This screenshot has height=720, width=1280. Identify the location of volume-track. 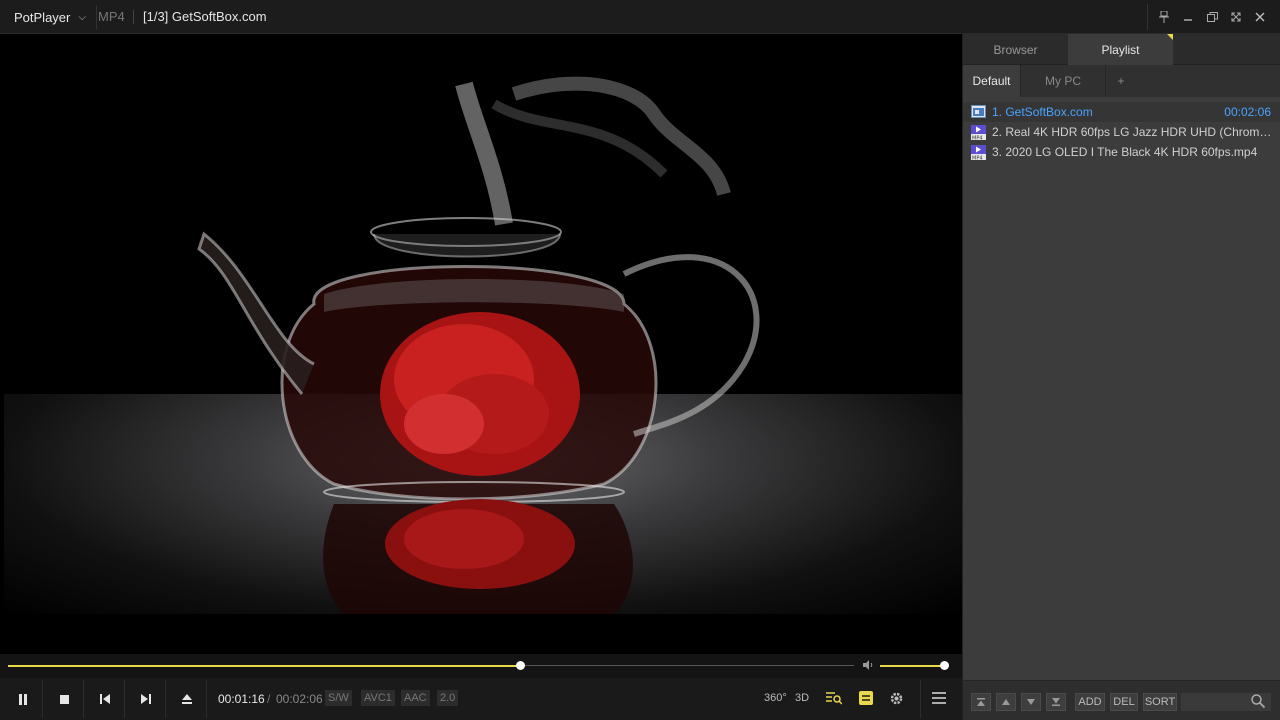
(912, 666).